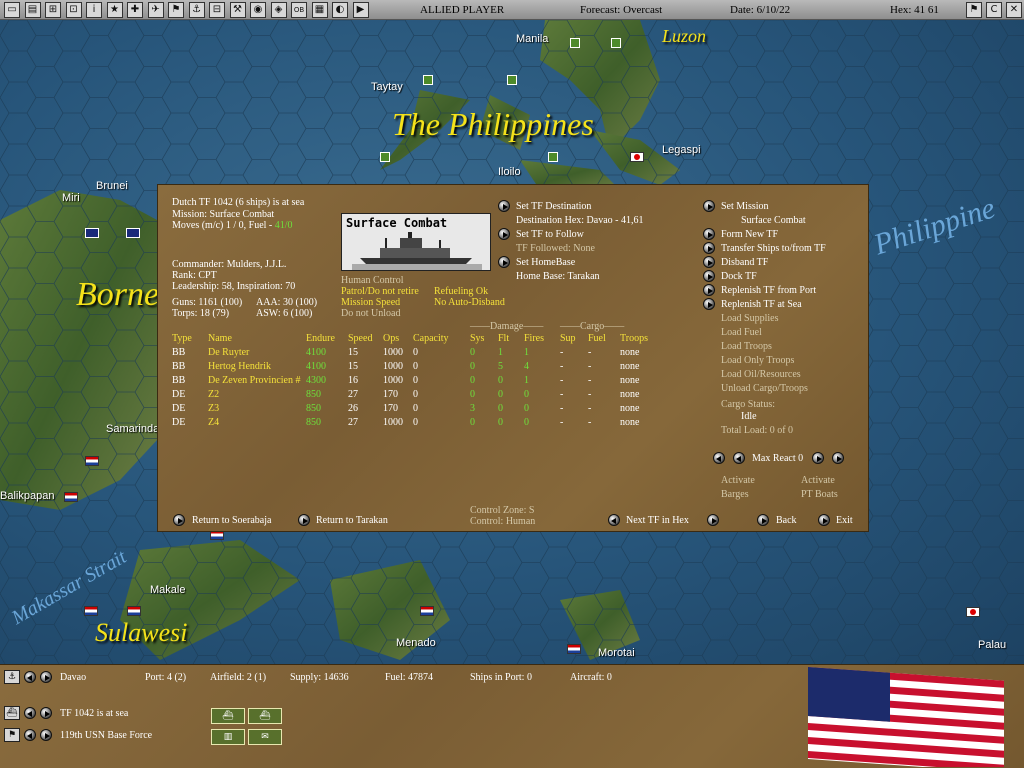 The height and width of the screenshot is (768, 1024). What do you see at coordinates (254, 380) in the screenshot?
I see `ship-name-link: De Zeven Provincien #` at bounding box center [254, 380].